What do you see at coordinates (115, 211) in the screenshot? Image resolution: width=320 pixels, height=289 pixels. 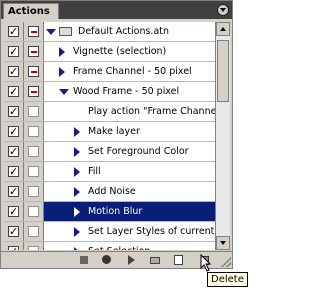 I see `row-label: Motion Blur` at bounding box center [115, 211].